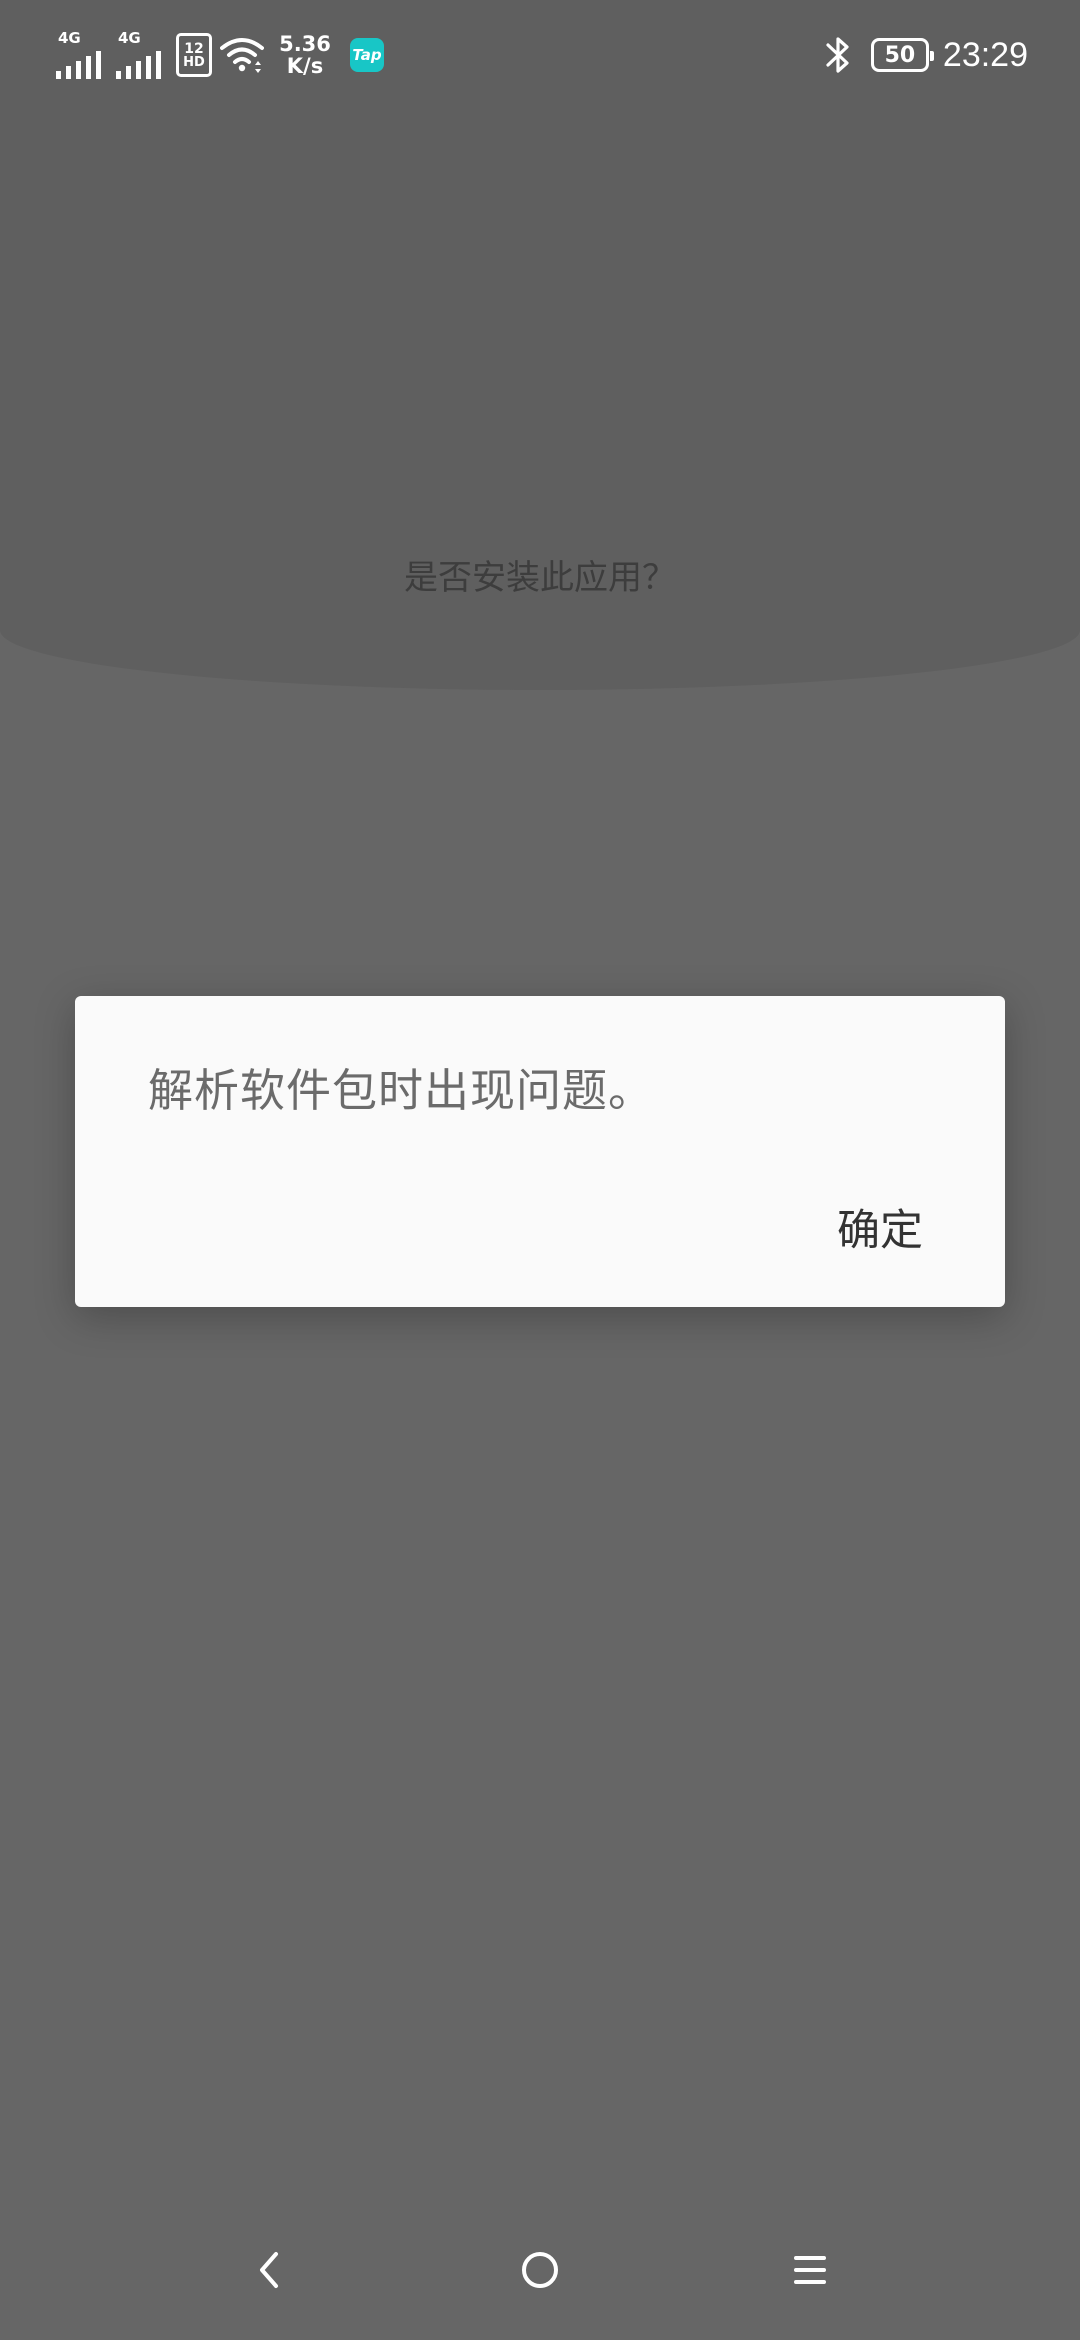 The width and height of the screenshot is (1080, 2340). I want to click on status-bar-clock: 23:29, so click(985, 54).